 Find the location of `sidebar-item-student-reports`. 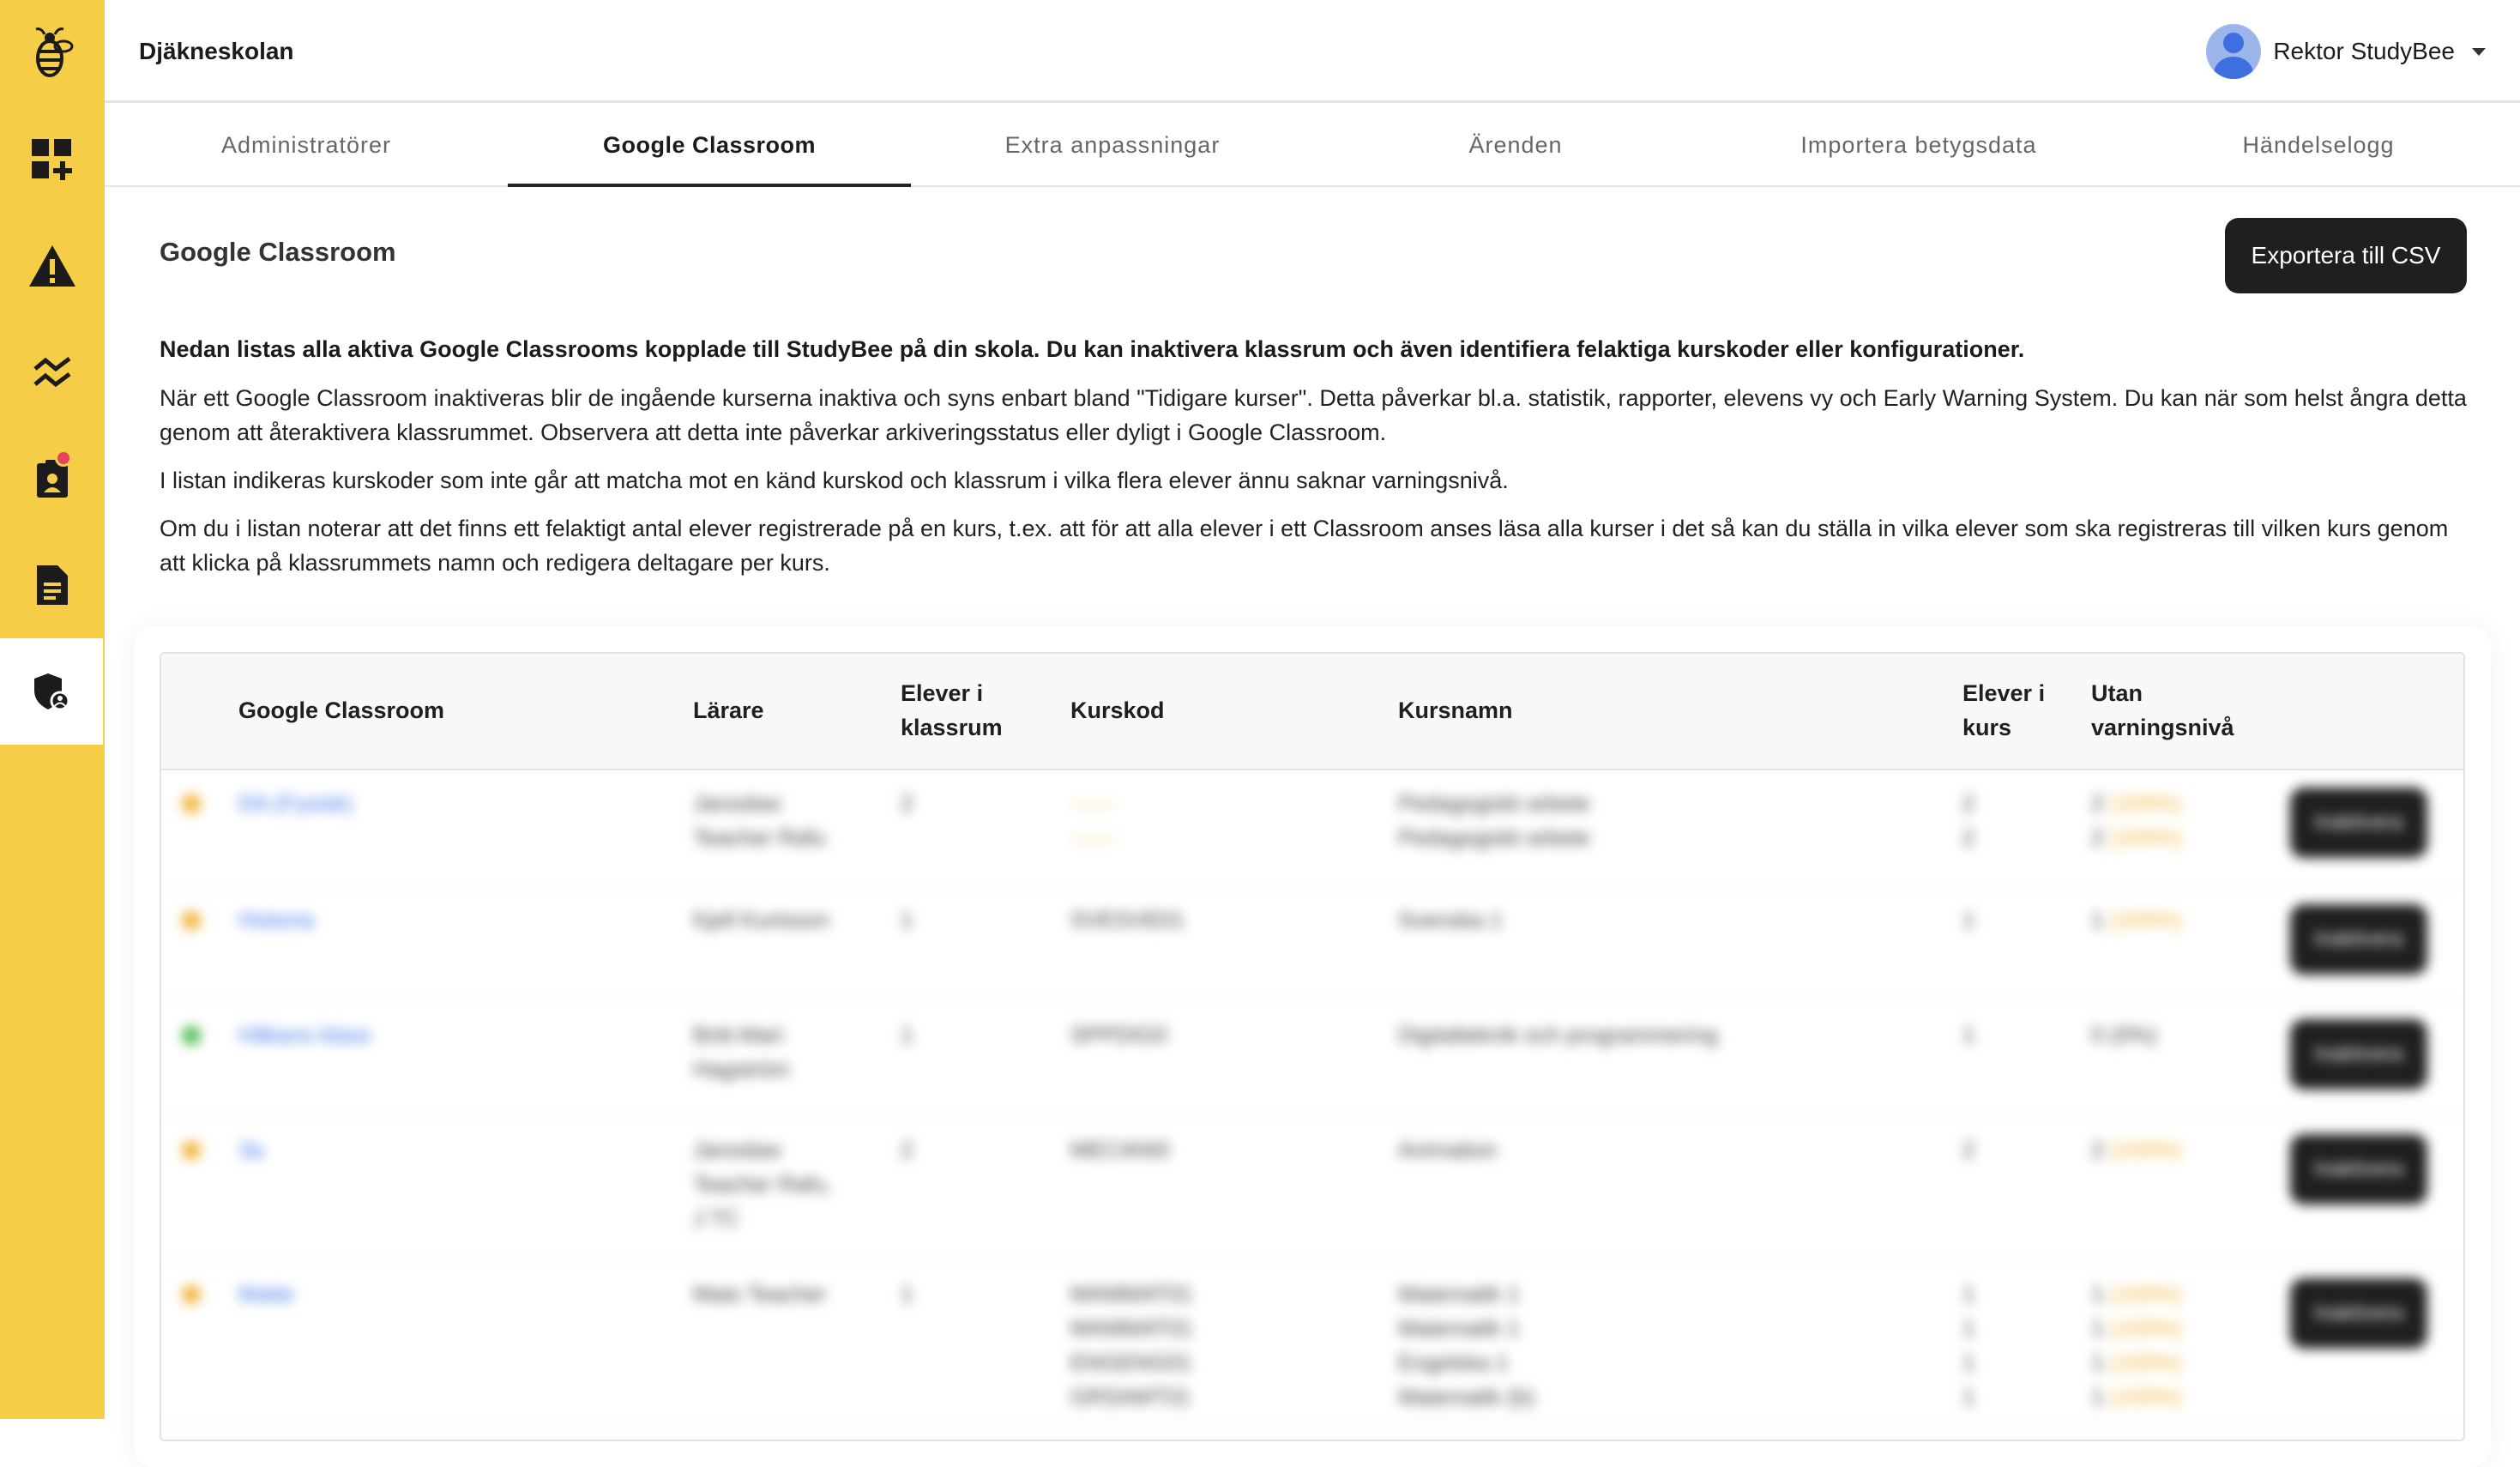

sidebar-item-student-reports is located at coordinates (52, 479).